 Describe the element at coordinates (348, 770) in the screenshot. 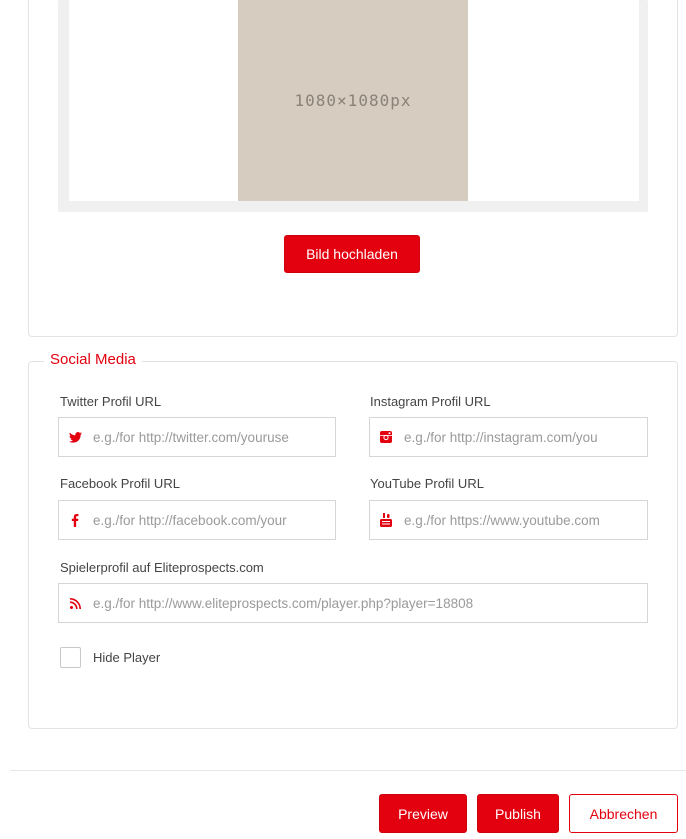

I see `footer-divider` at that location.